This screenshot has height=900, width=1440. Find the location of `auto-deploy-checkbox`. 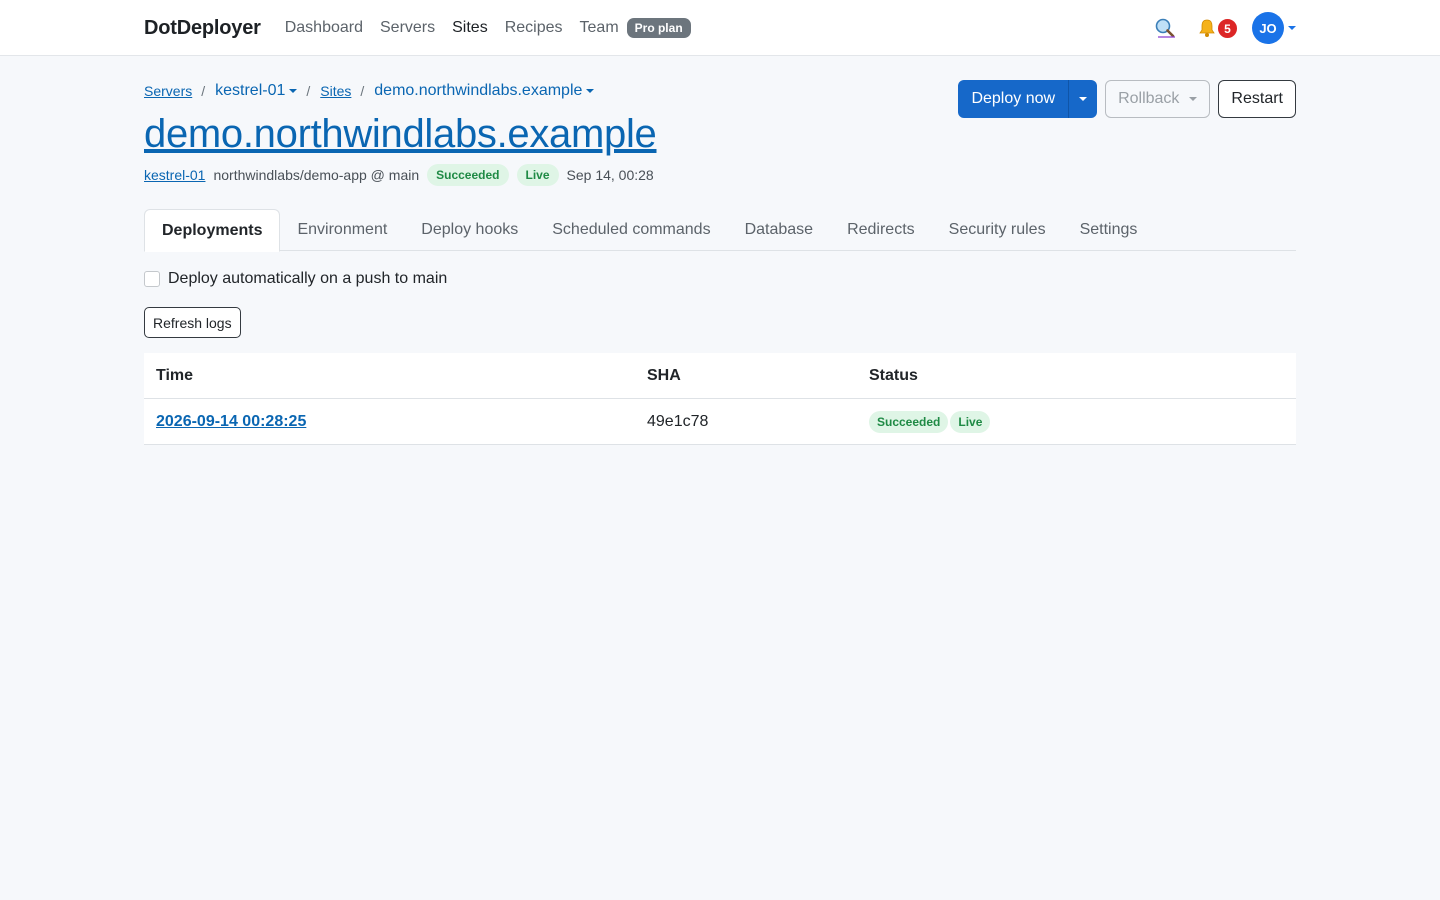

auto-deploy-checkbox is located at coordinates (152, 279).